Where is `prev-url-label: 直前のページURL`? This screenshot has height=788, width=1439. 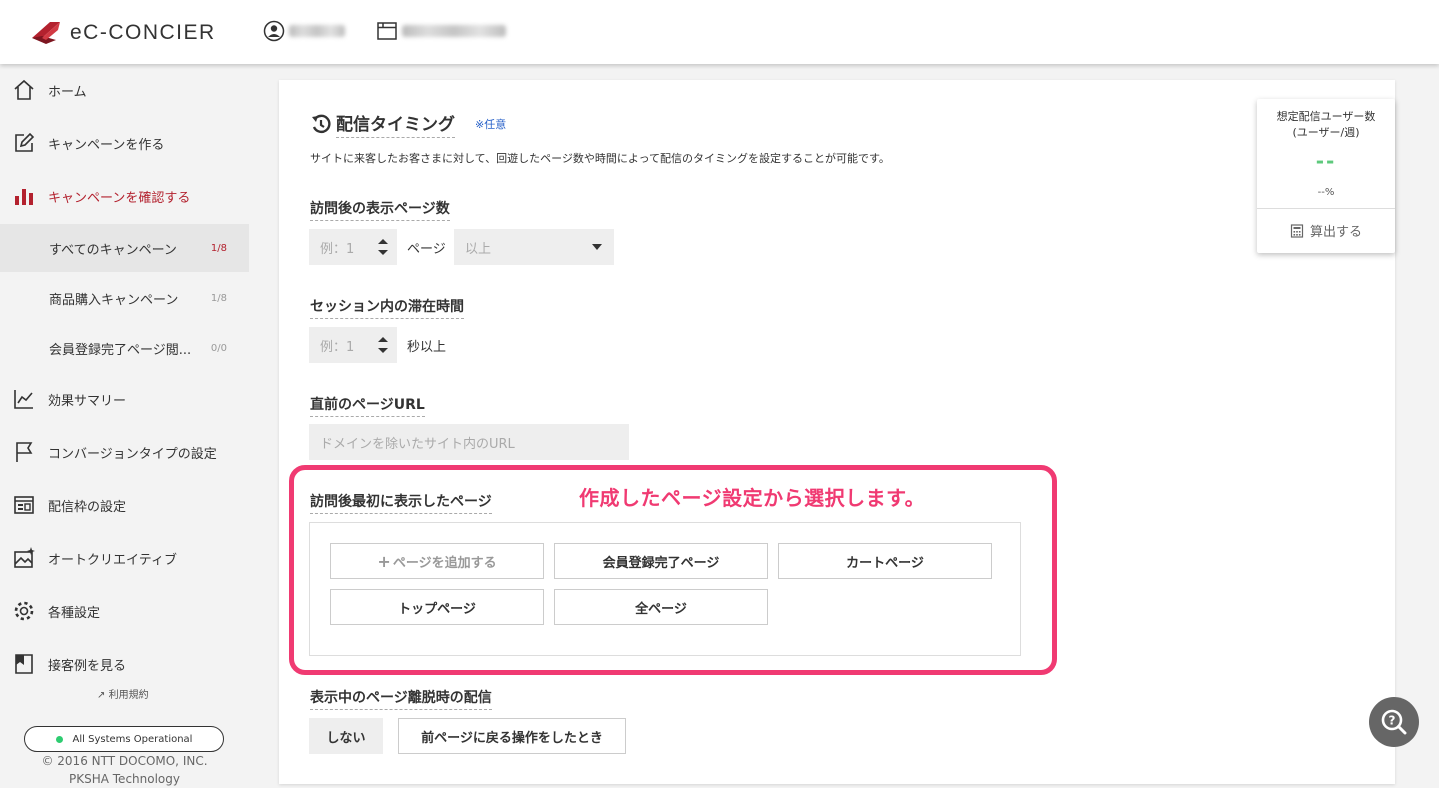
prev-url-label: 直前のページURL is located at coordinates (367, 405).